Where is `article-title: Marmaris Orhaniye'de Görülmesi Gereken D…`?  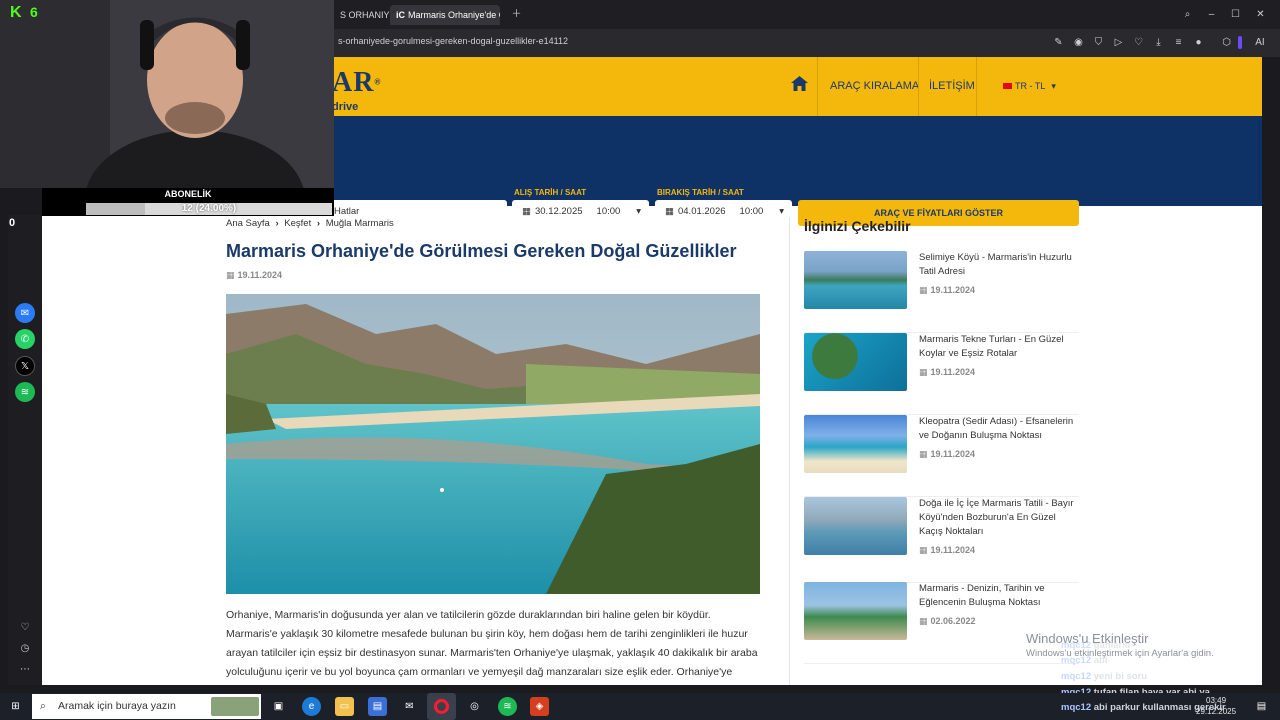 article-title: Marmaris Orhaniye'de Görülmesi Gereken D… is located at coordinates (481, 251).